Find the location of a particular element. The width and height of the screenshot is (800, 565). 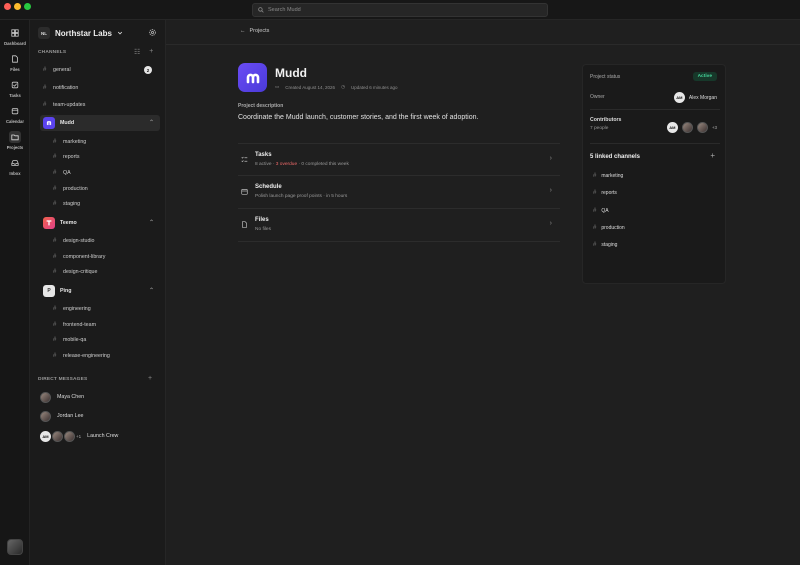

project-channel-item: # design-critique is located at coordinates (104, 272).